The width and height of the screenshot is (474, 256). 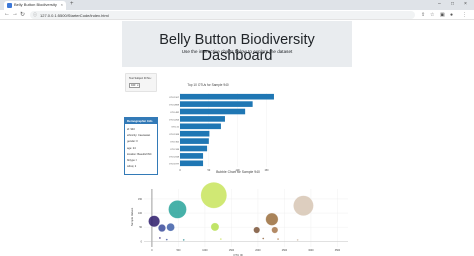 I want to click on menu-icon: ⋮, so click(x=464, y=15).